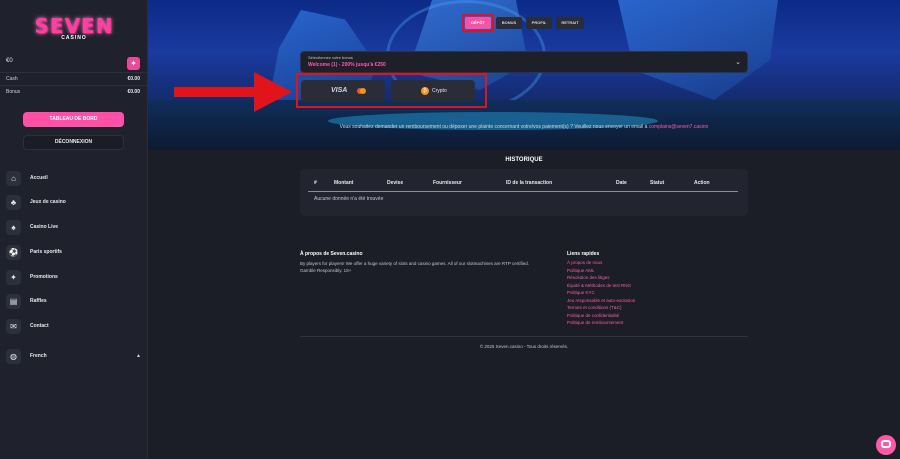 The height and width of the screenshot is (459, 900). Describe the element at coordinates (679, 127) in the screenshot. I see `complaints-email-link: complains@seven7.casino` at that location.